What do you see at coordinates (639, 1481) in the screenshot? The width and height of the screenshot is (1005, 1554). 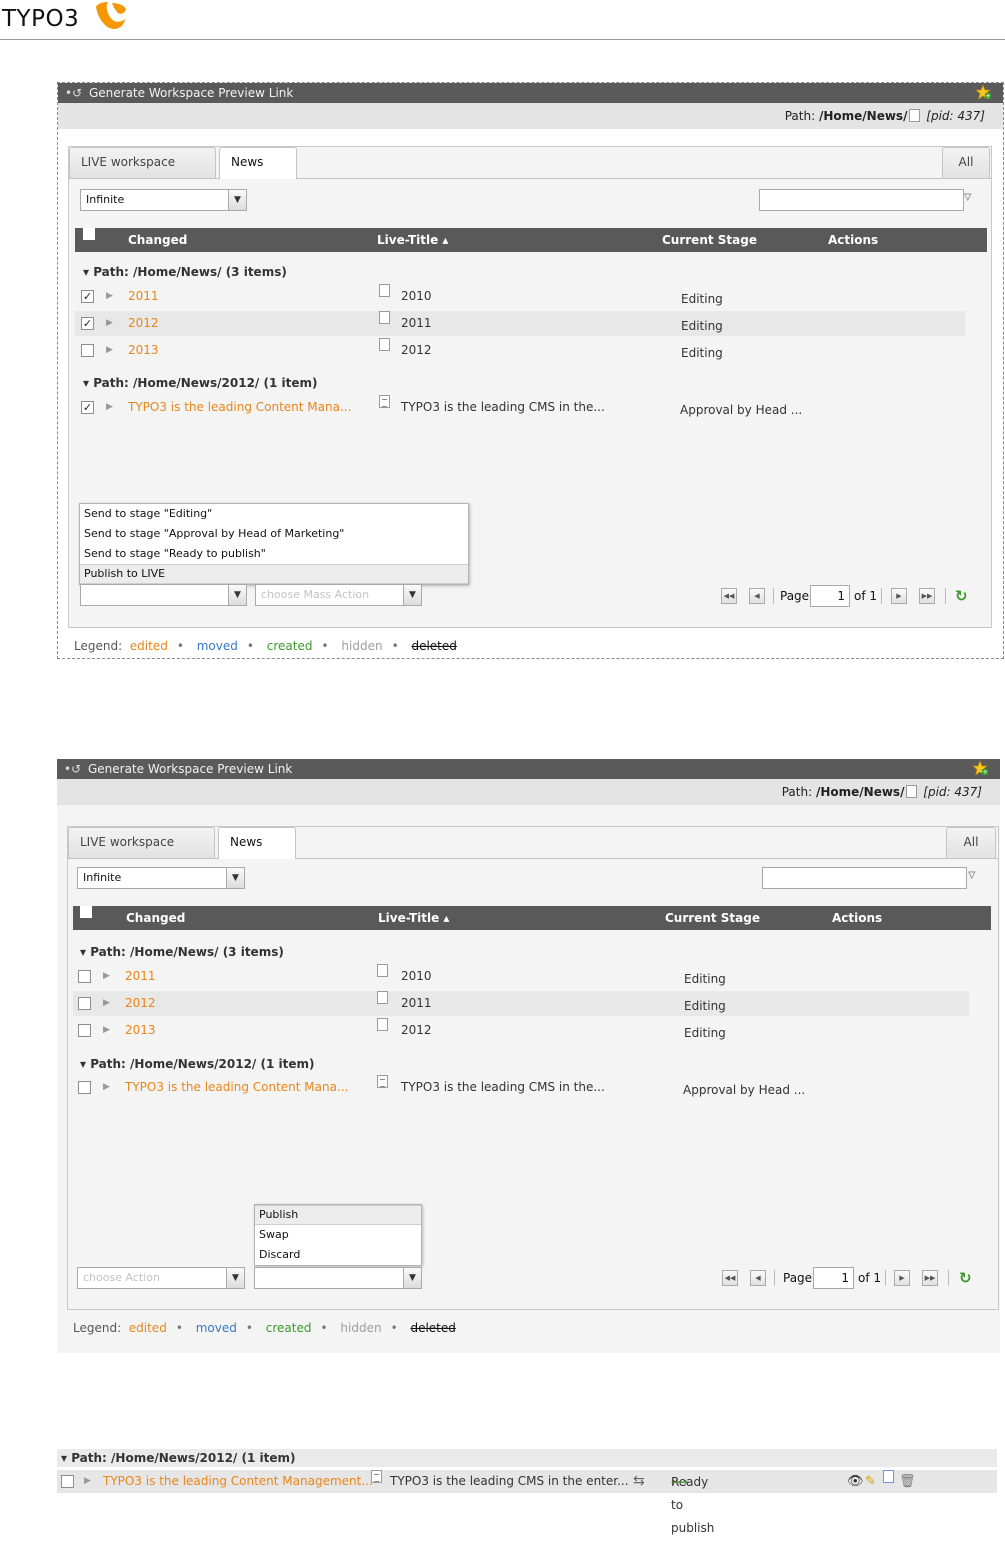 I see `swap-icon: ⇆` at bounding box center [639, 1481].